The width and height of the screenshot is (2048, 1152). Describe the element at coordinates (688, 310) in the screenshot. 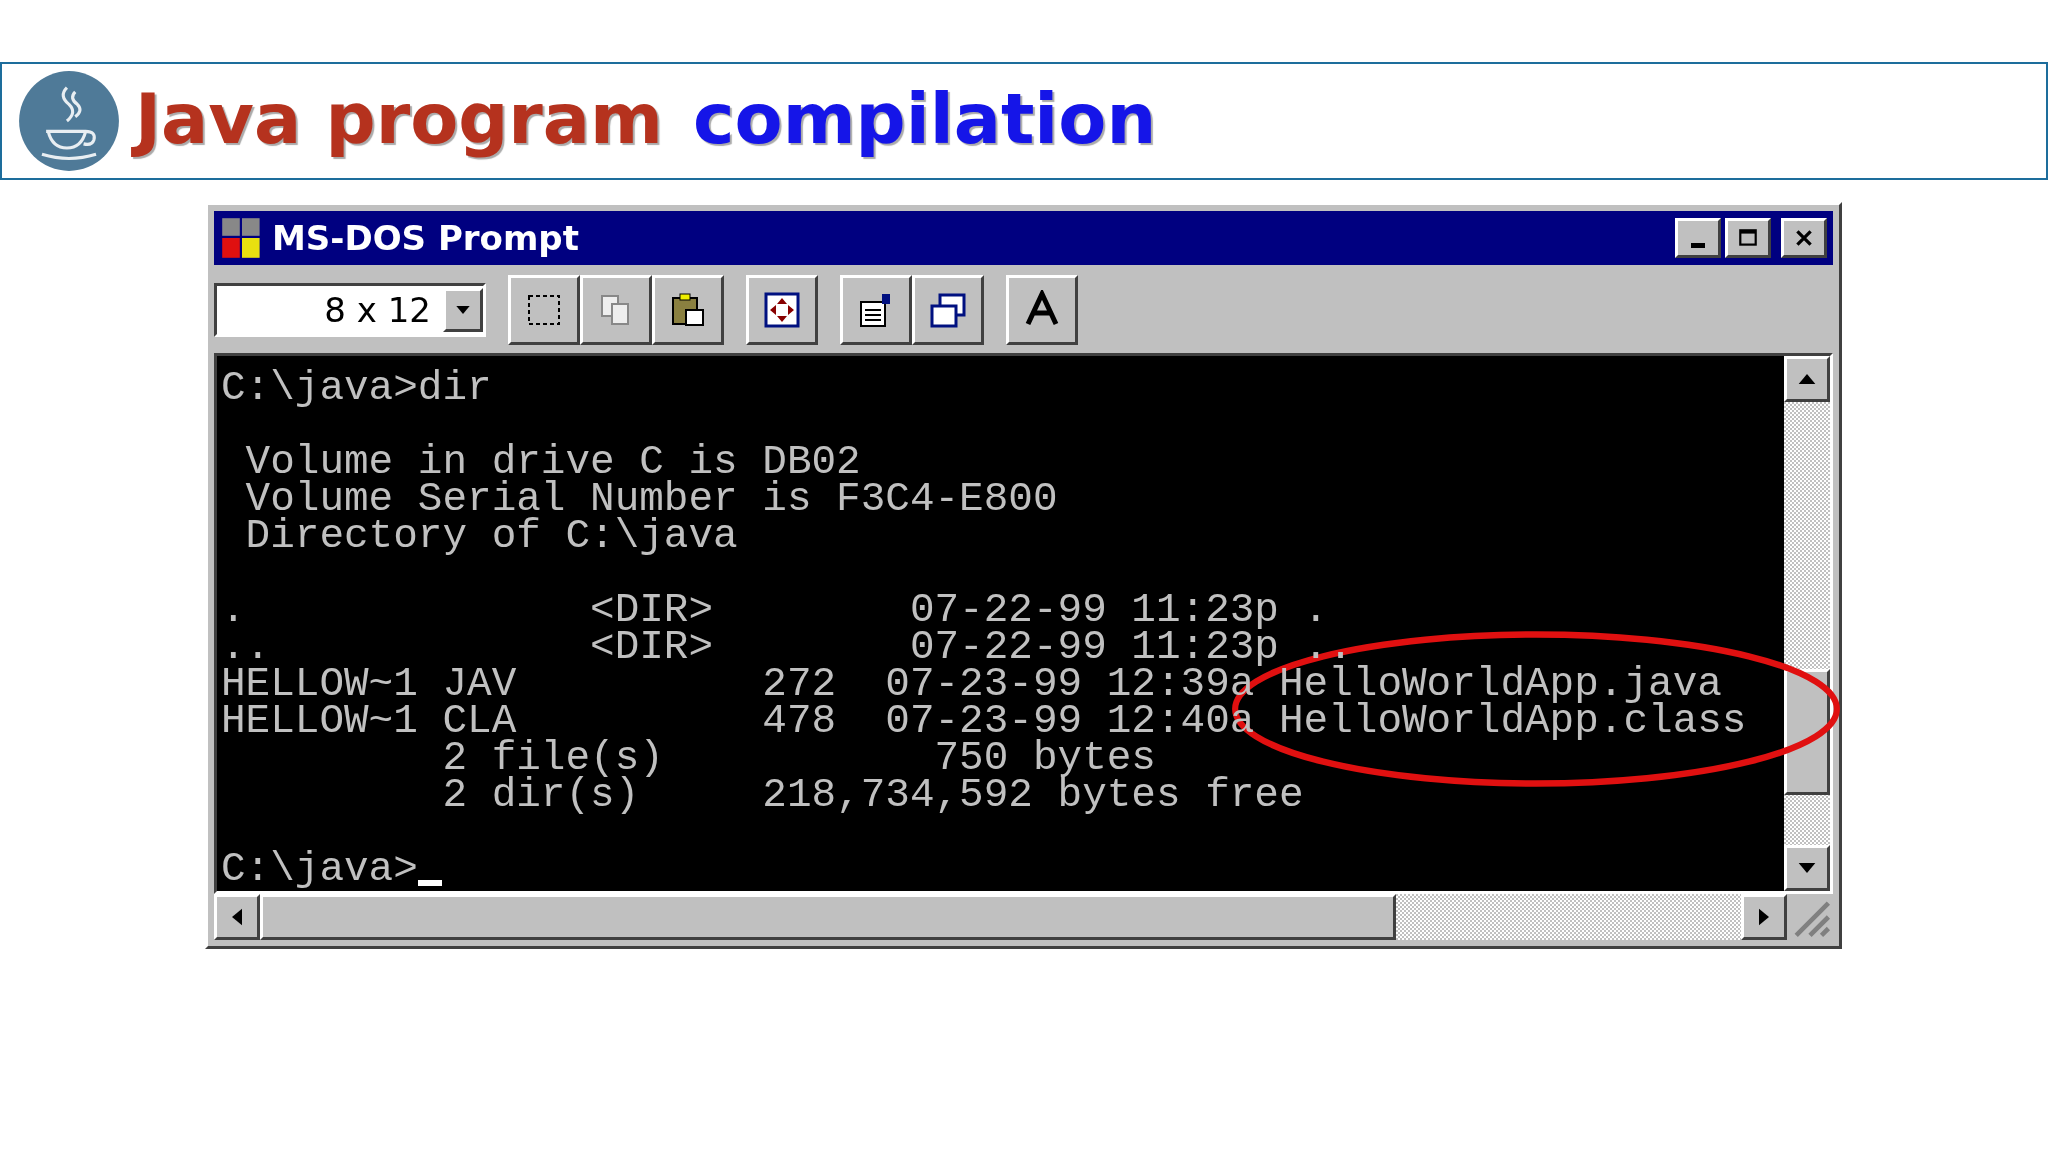

I see `paste-button` at that location.